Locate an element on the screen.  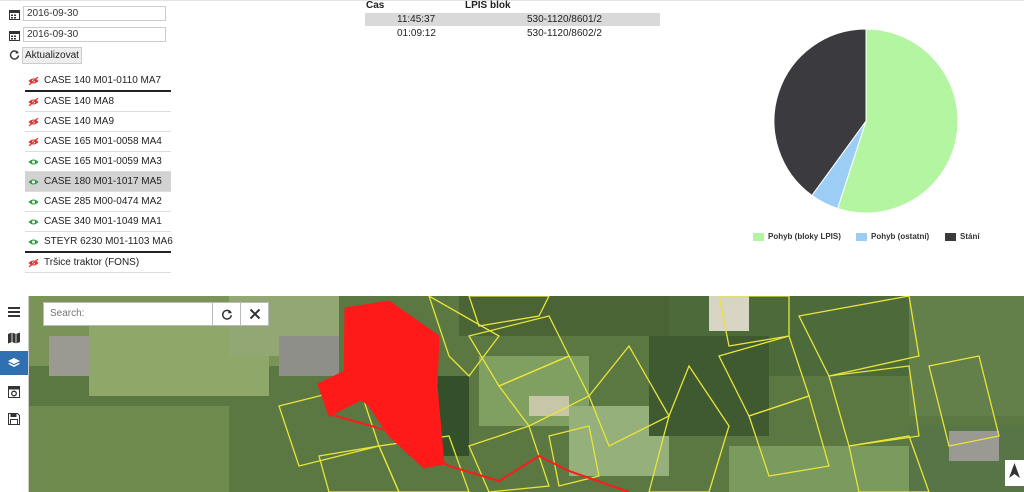
vehicle-item: CASE 285 M00-0474 MA2 is located at coordinates (98, 202).